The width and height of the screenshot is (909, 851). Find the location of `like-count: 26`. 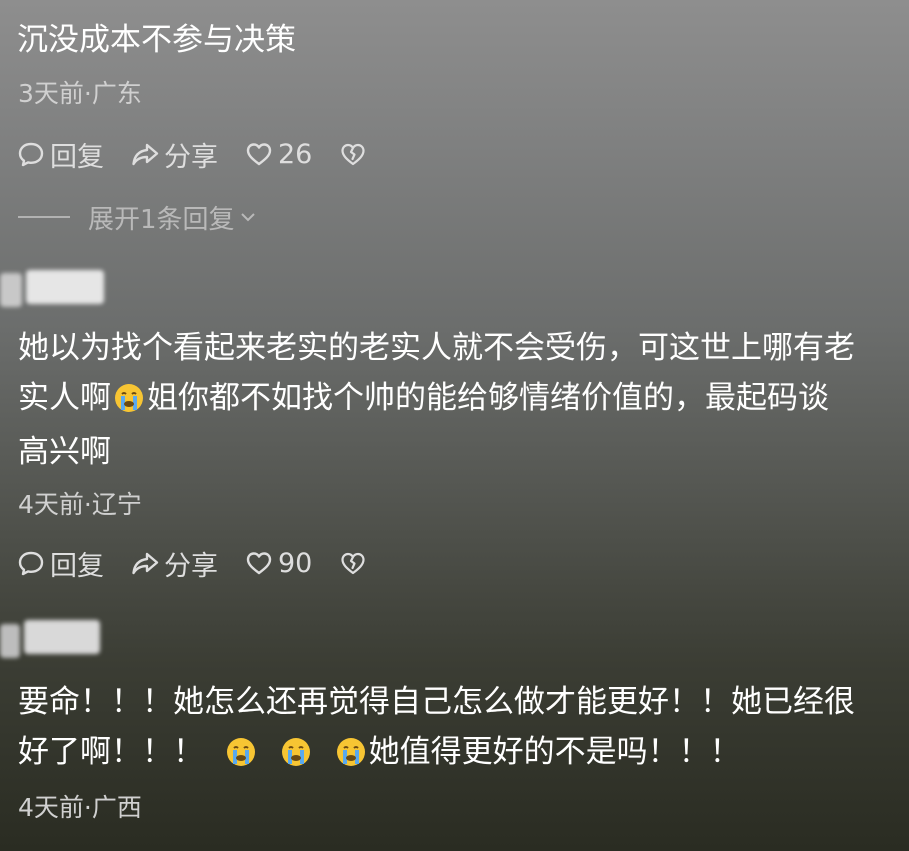

like-count: 26 is located at coordinates (295, 154).